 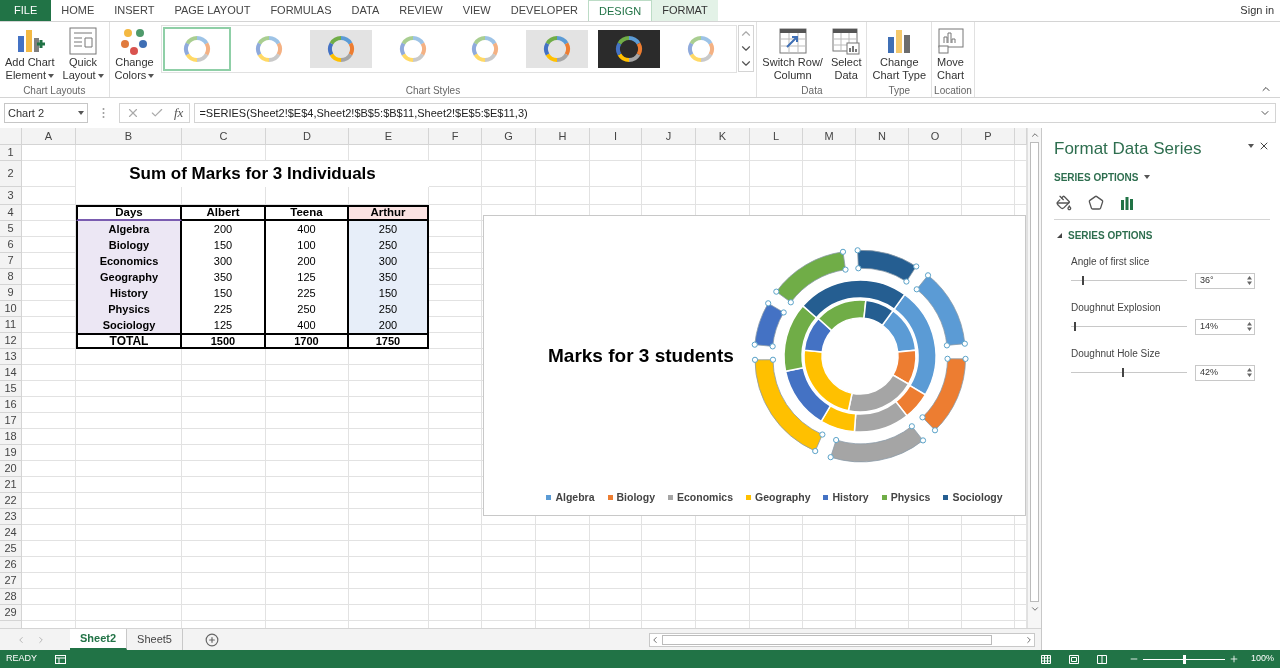 What do you see at coordinates (792, 53) in the screenshot?
I see `ribbon-button: Switch Row/ Column` at bounding box center [792, 53].